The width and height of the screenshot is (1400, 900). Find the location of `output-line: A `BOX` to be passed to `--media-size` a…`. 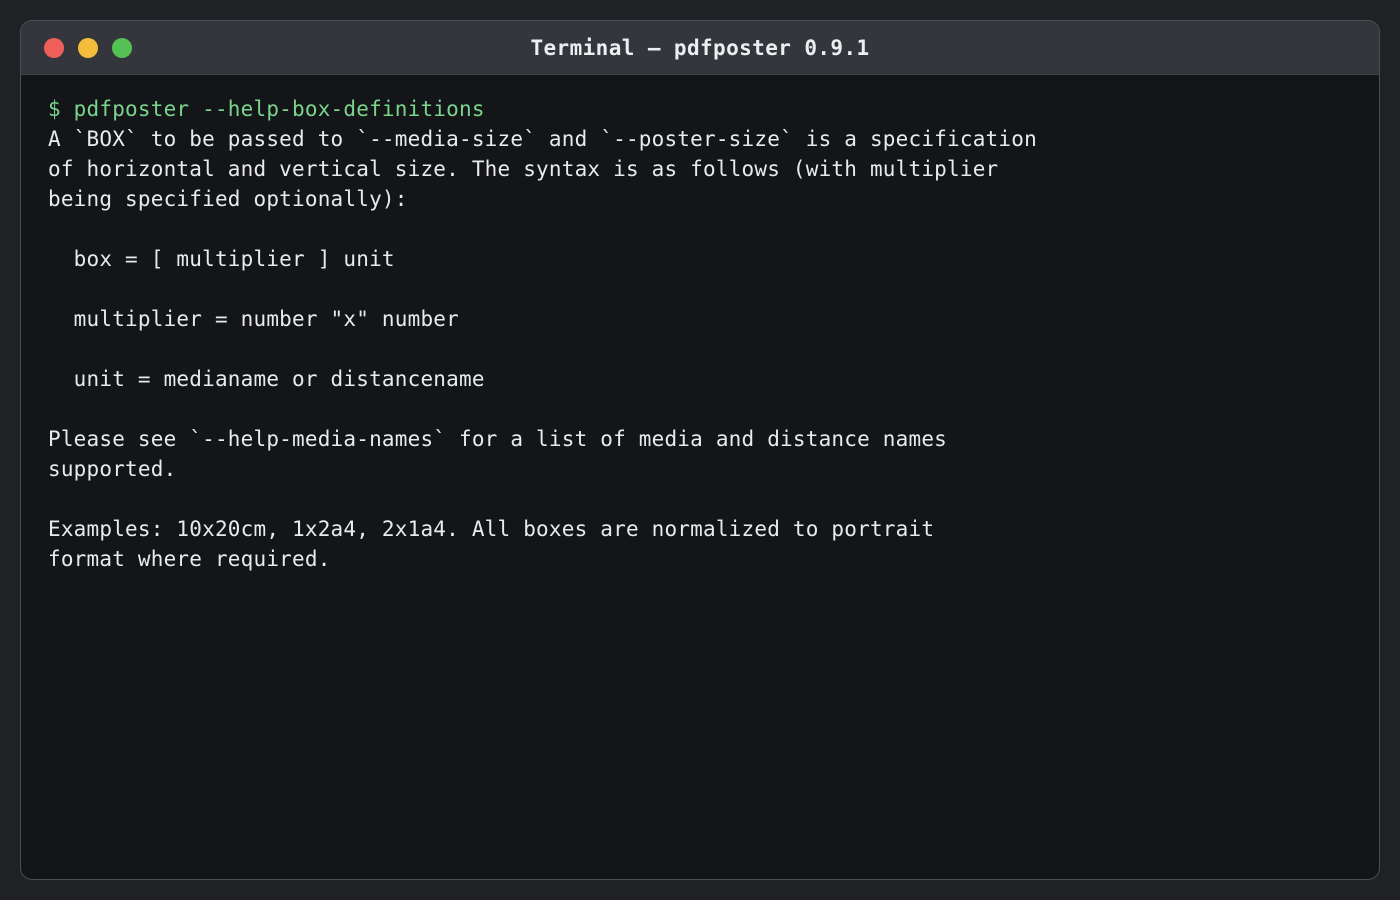

output-line: A `BOX` to be passed to `--media-size` a… is located at coordinates (542, 139).